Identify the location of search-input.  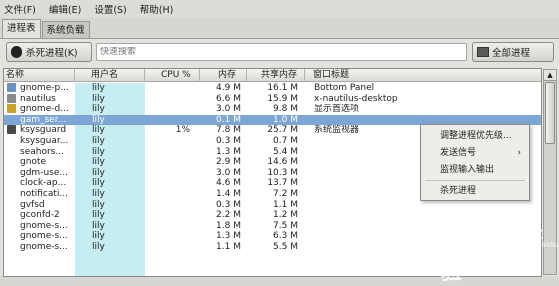
(283, 52).